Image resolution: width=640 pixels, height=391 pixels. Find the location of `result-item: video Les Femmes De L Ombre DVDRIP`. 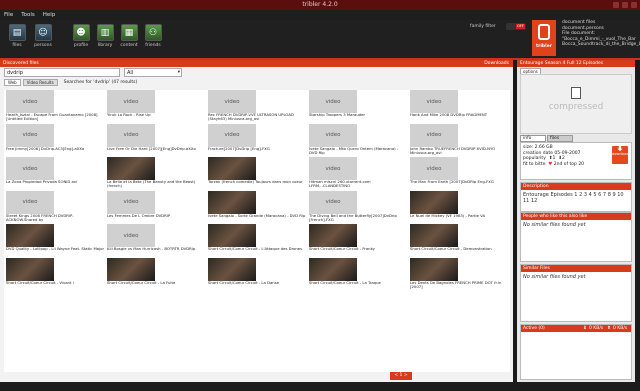

result-item: video Les Femmes De L Ombre DVDRIP is located at coordinates (157, 207).